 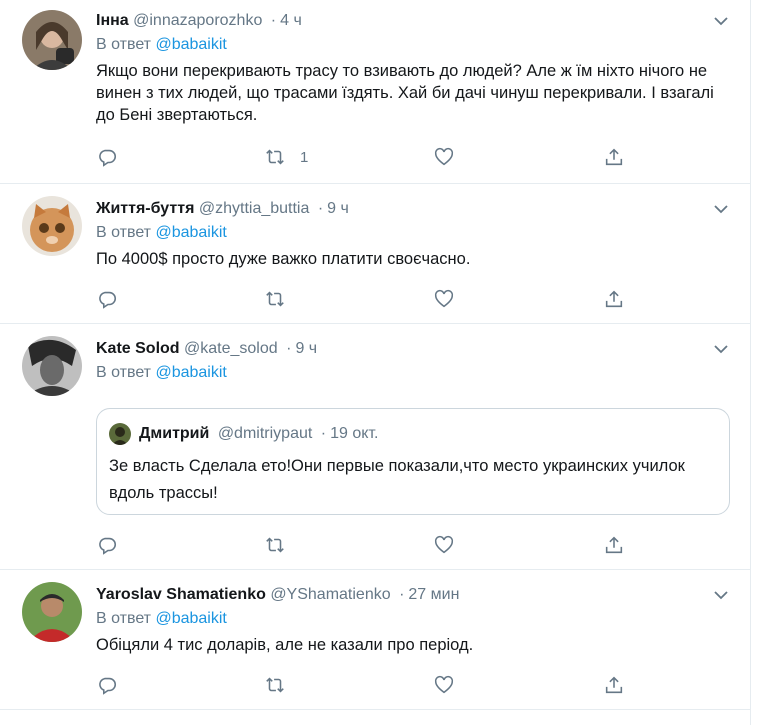 I want to click on user-handle: @YShamatienko, so click(x=330, y=594).